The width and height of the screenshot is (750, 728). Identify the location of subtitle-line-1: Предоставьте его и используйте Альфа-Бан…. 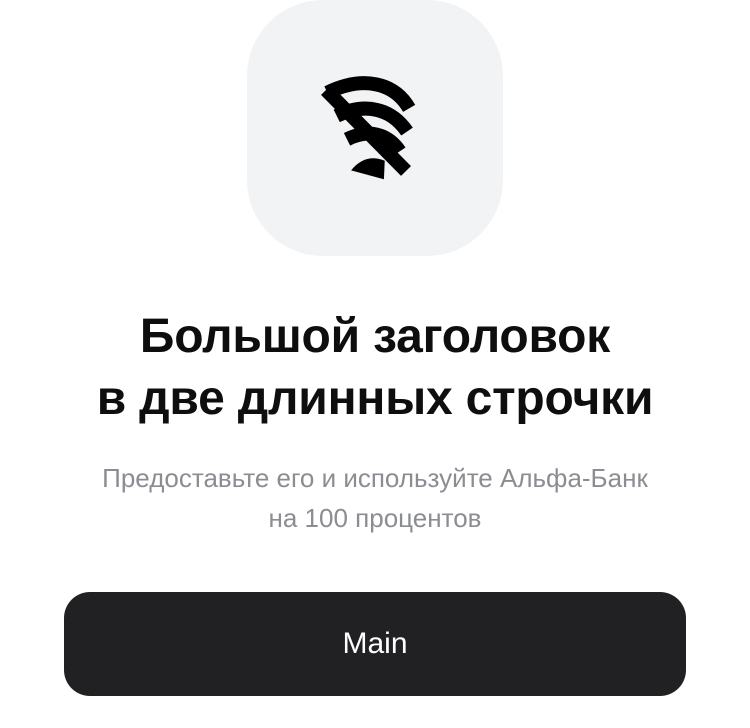
(375, 478).